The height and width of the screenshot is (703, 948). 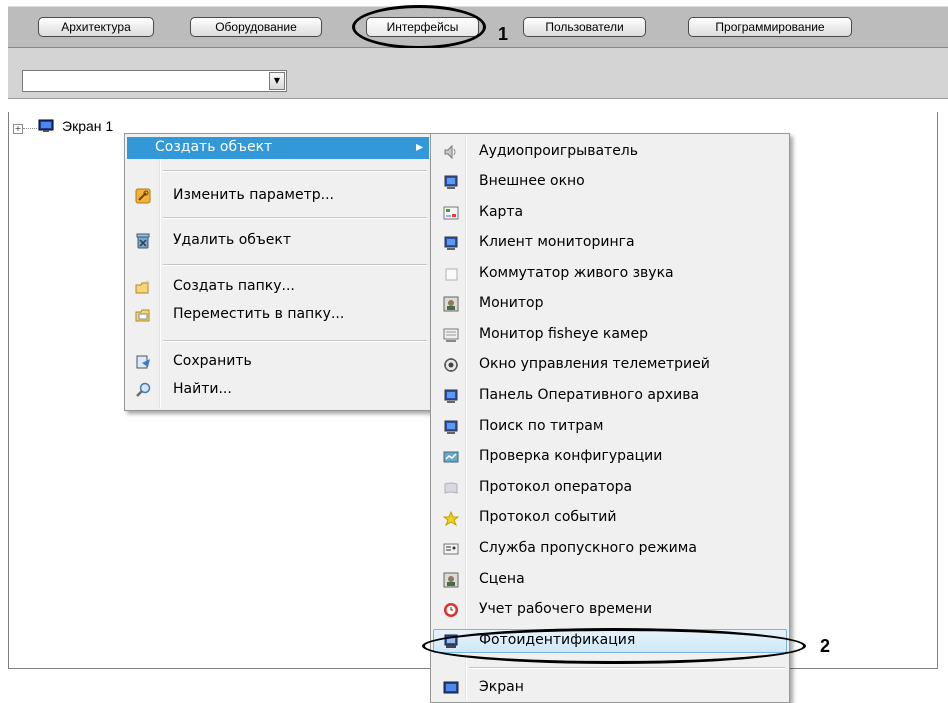 I want to click on telemetry-icon, so click(x=451, y=365).